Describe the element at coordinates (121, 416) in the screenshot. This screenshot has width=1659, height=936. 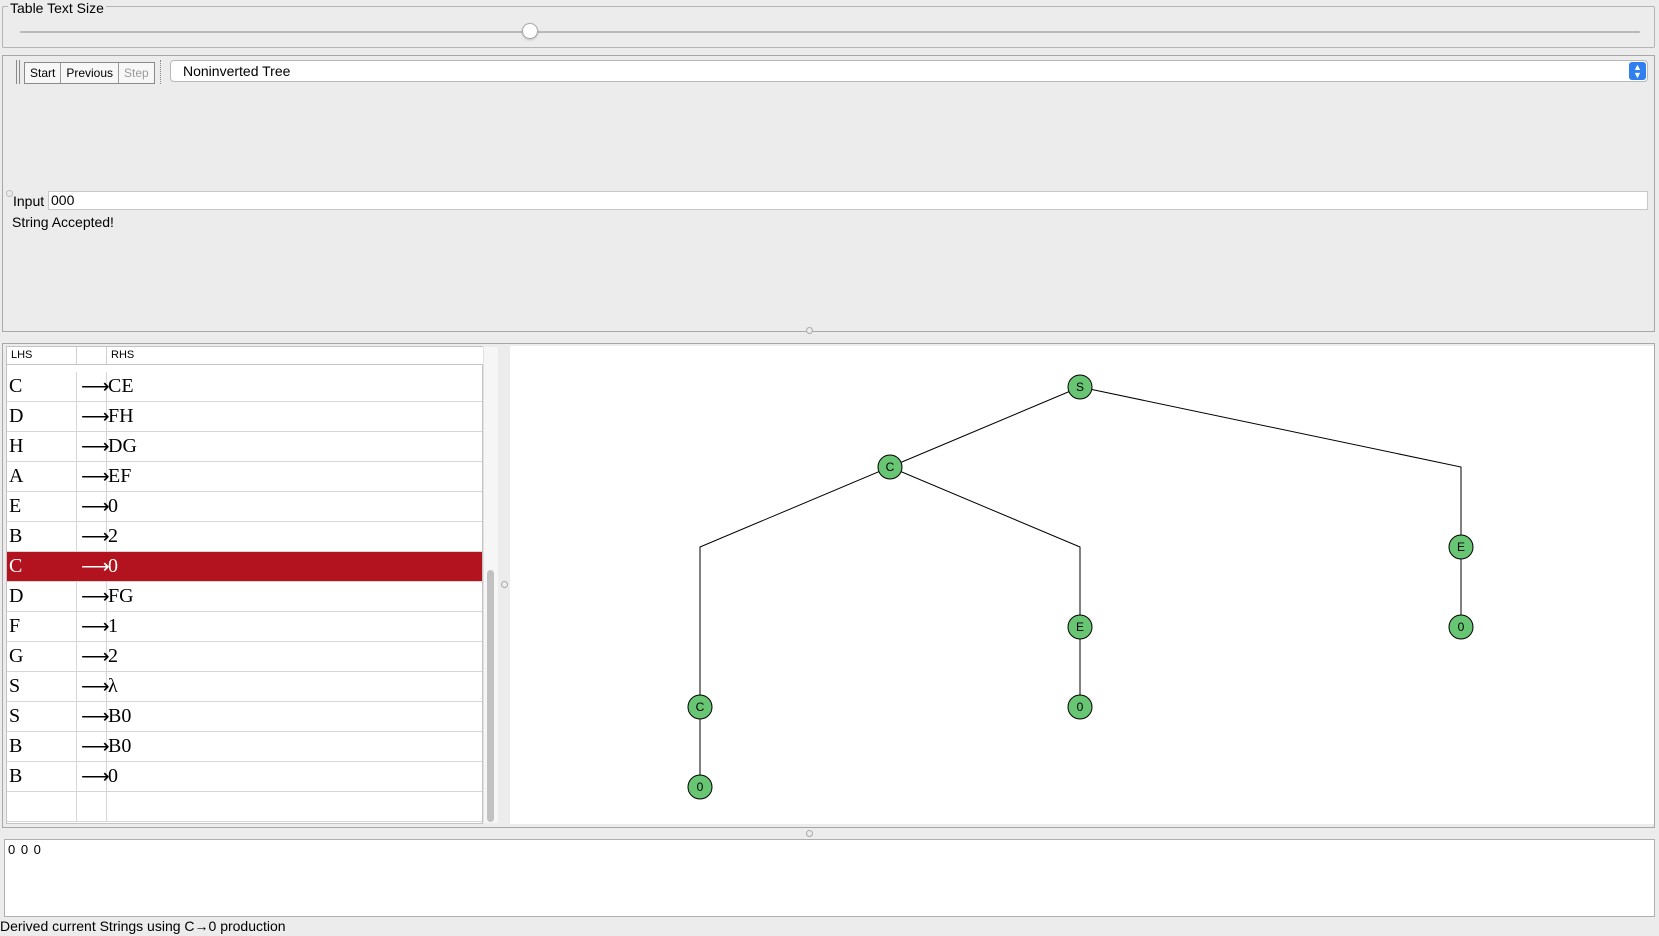
I see `cell-rhs: FH` at that location.